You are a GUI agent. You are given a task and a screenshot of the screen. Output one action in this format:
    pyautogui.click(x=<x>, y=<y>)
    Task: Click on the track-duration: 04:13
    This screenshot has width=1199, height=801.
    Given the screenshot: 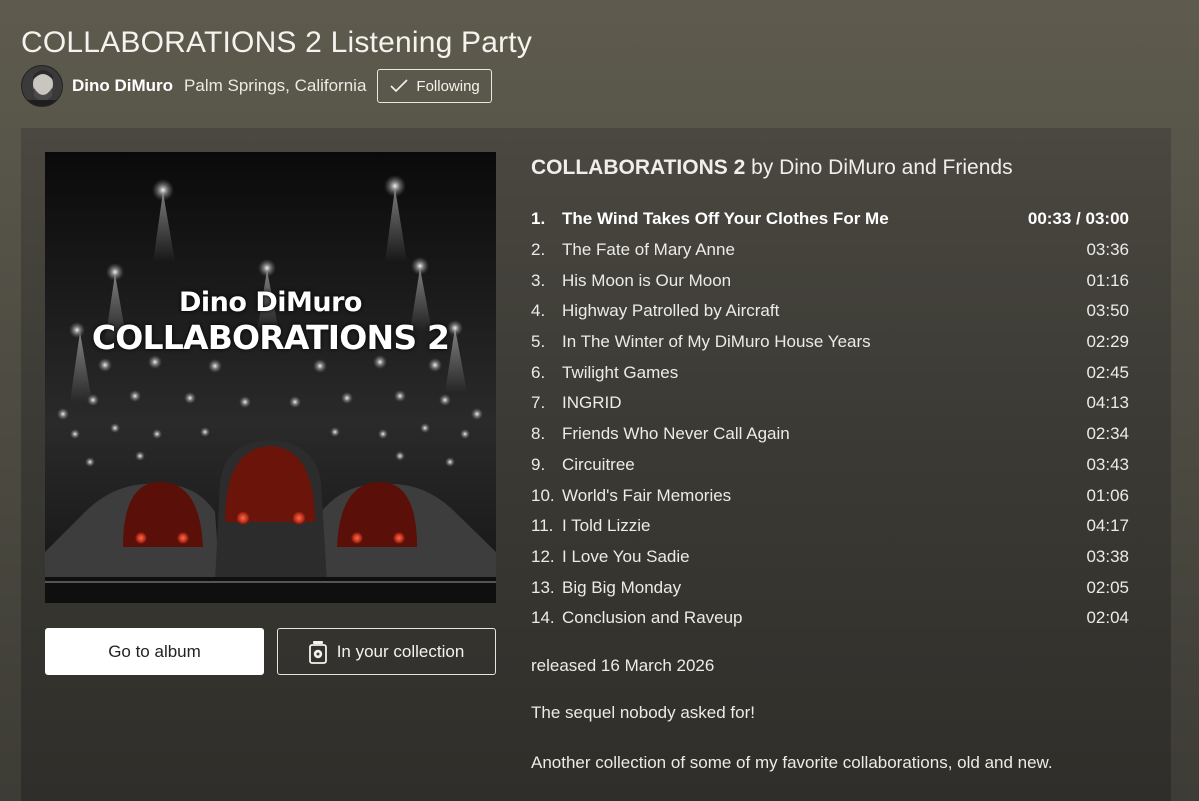 What is the action you would take?
    pyautogui.click(x=1107, y=403)
    